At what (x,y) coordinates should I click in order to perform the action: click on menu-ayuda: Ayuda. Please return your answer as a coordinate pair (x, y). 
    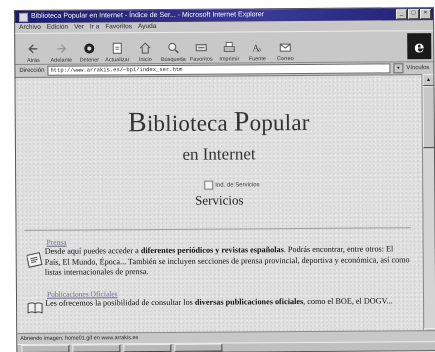
    Looking at the image, I should click on (147, 27).